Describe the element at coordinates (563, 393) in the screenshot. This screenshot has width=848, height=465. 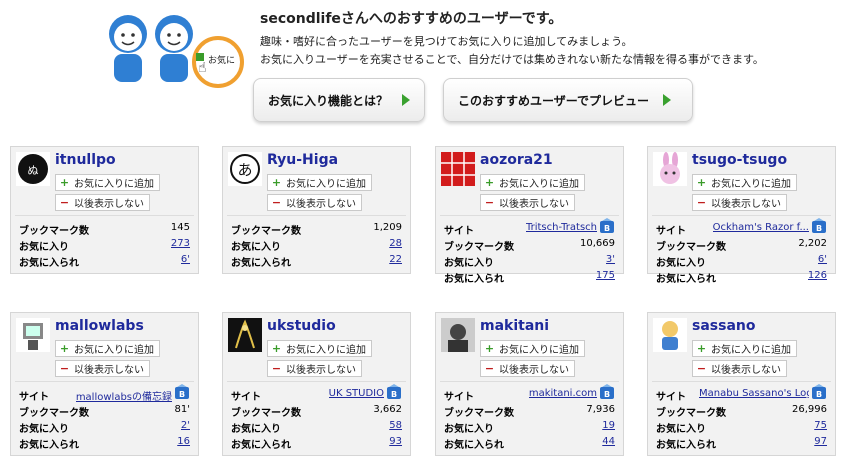
I see `site-link: makitani.com` at that location.